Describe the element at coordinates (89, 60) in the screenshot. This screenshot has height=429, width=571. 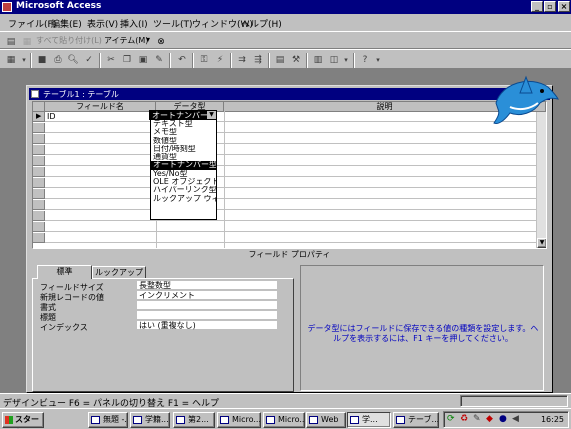
I see `spelling-icon: ✓` at that location.